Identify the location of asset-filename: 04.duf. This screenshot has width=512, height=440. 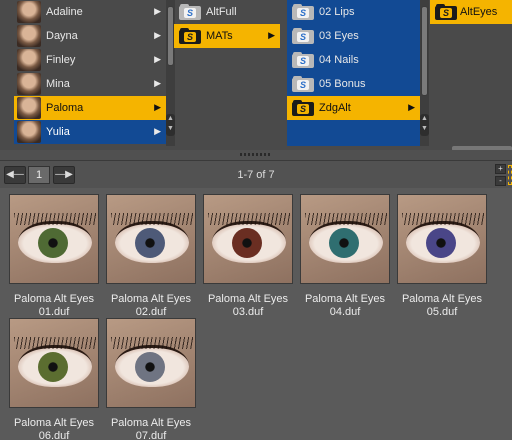
(345, 312).